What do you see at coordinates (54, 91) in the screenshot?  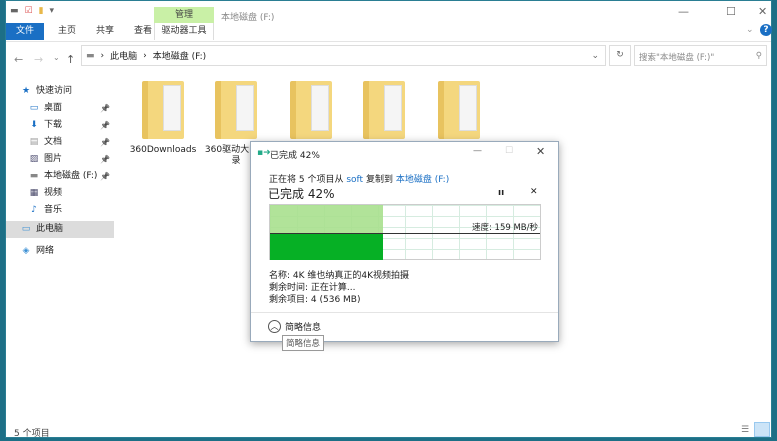 I see `sidebar-item-label: 快速访问` at bounding box center [54, 91].